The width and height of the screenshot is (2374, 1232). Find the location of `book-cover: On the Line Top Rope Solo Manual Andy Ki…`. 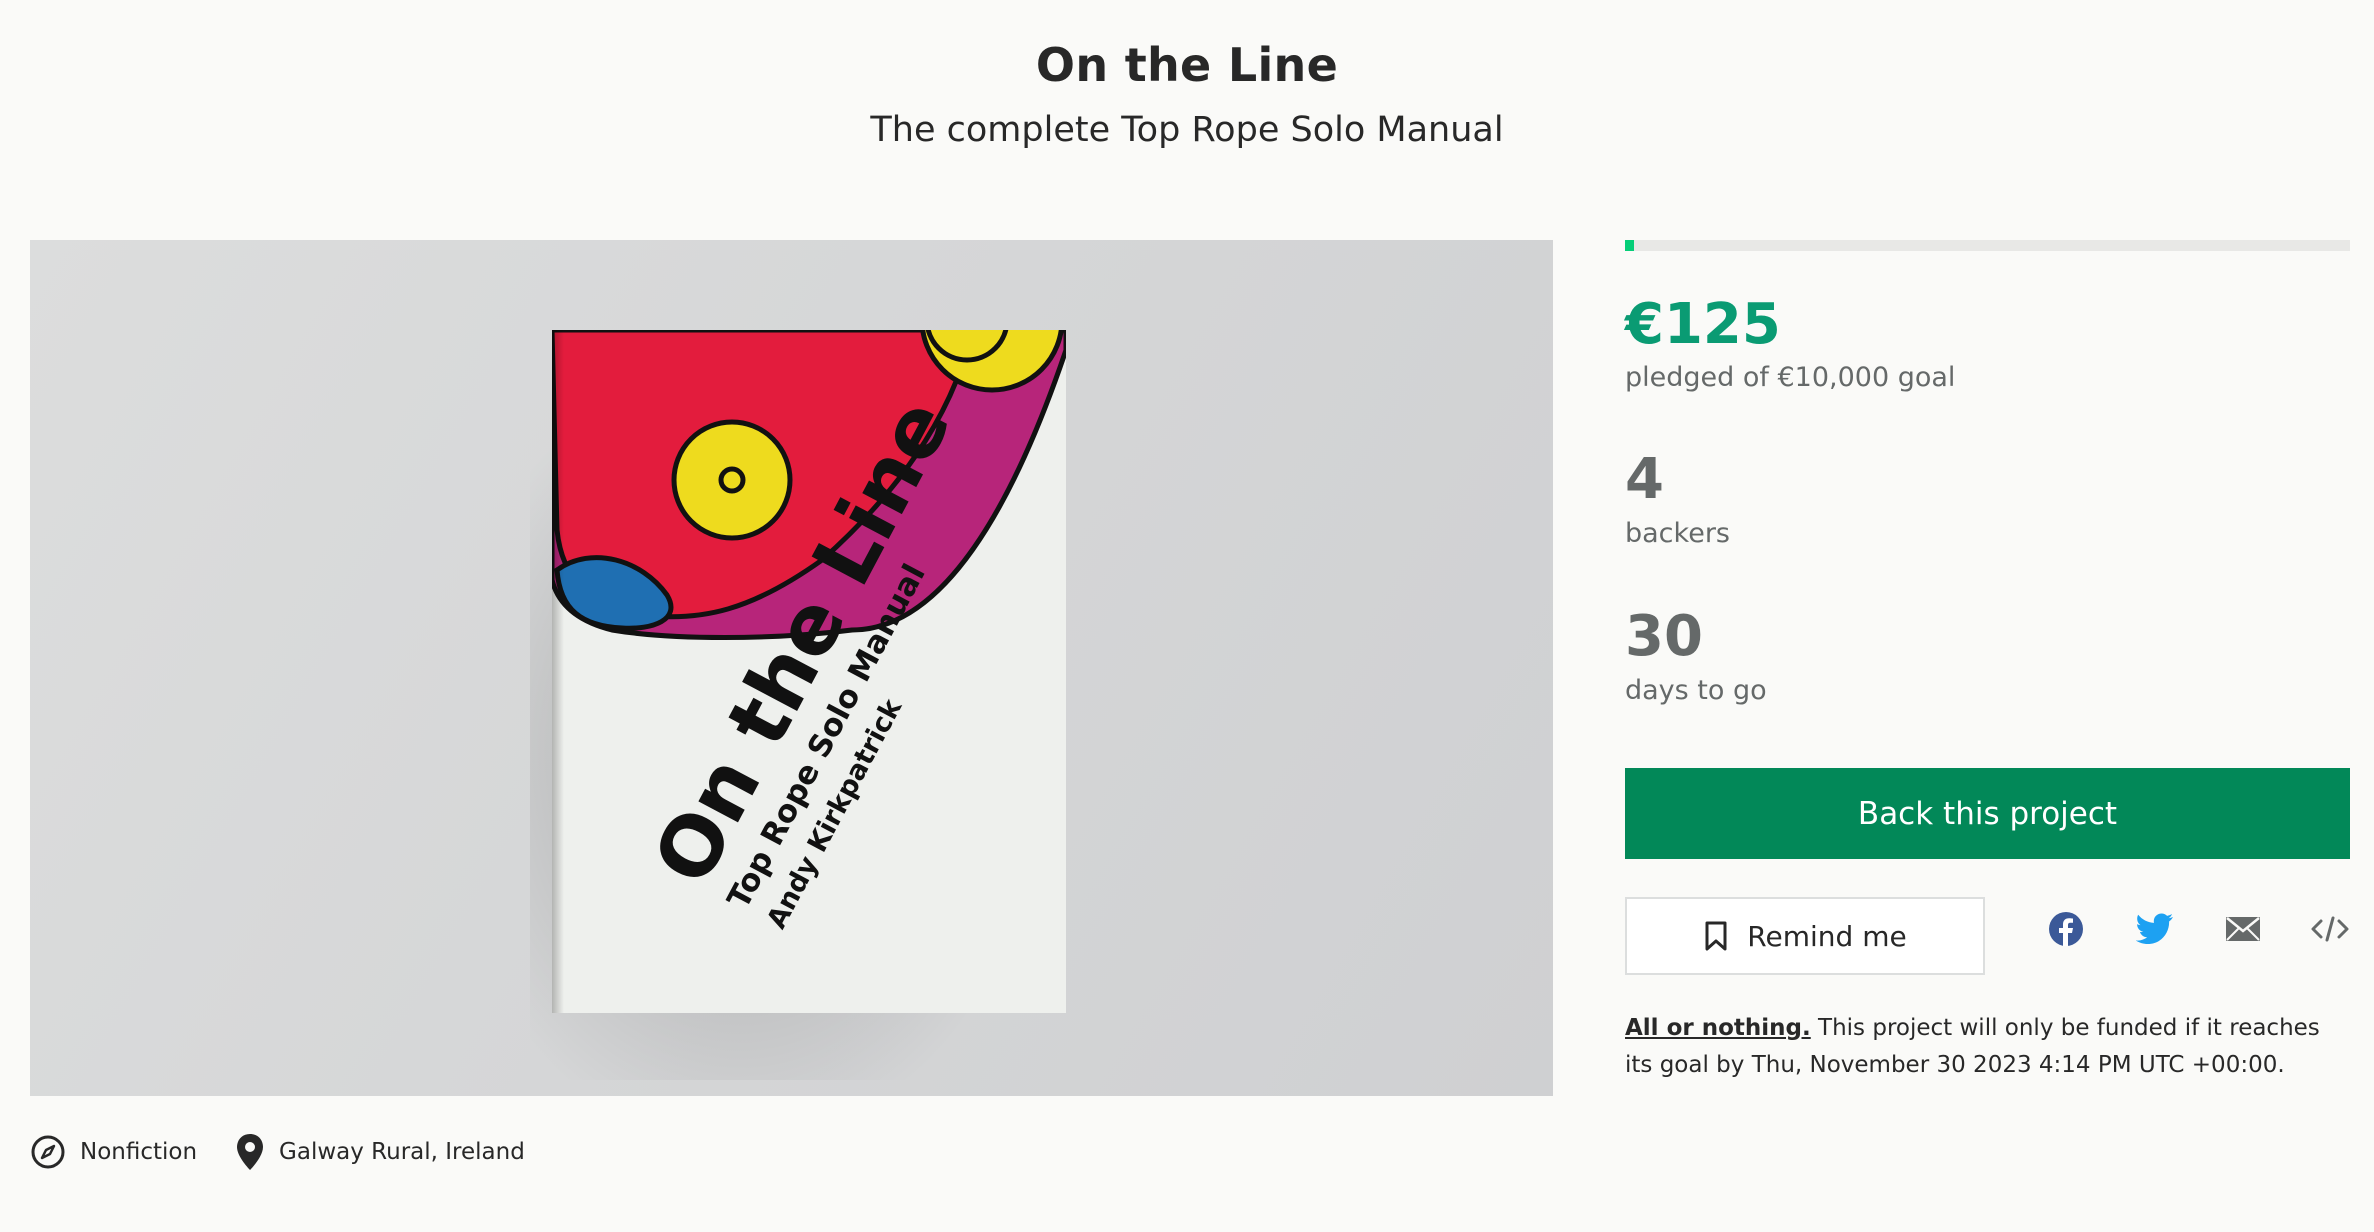

book-cover: On the Line Top Rope Solo Manual Andy Ki… is located at coordinates (809, 671).